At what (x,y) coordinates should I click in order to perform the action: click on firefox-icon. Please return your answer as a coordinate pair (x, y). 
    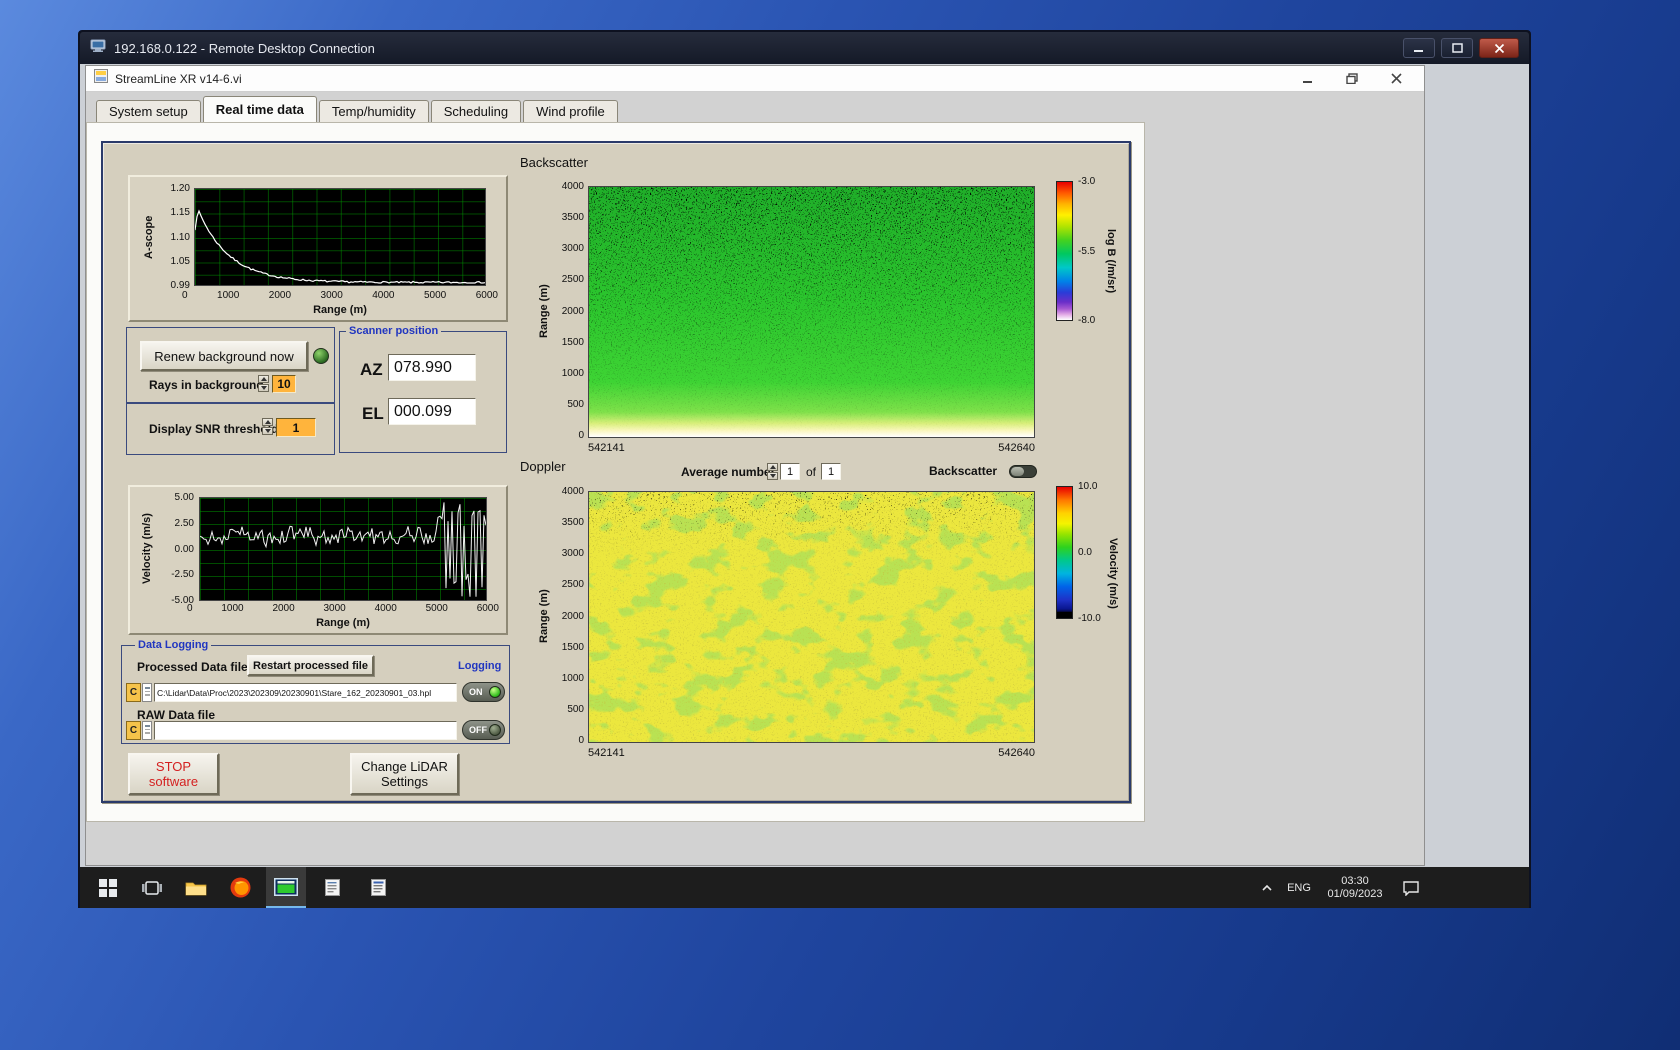
    Looking at the image, I should click on (240, 887).